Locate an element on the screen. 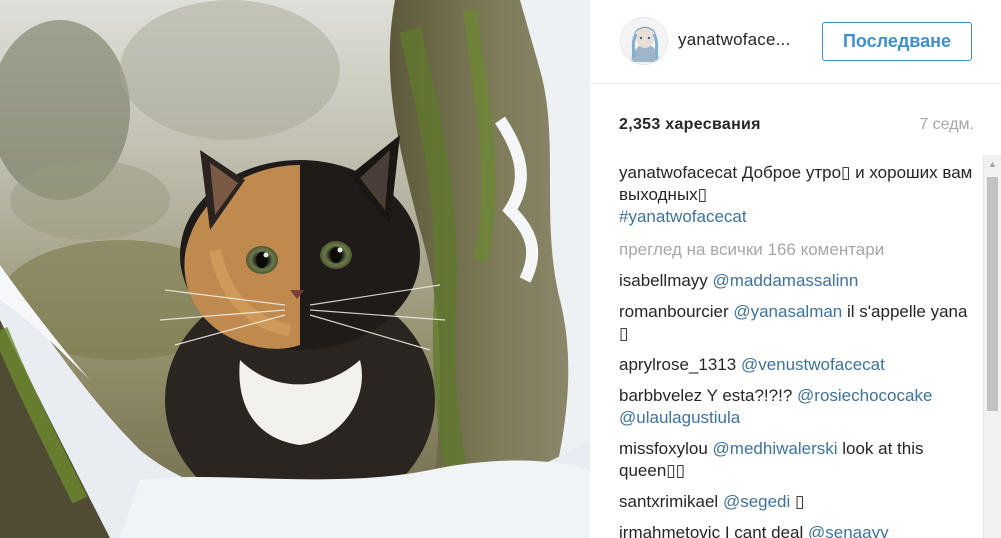 This screenshot has width=1001, height=538. post-stats: 2,353 харесвания 7 седм. is located at coordinates (796, 127).